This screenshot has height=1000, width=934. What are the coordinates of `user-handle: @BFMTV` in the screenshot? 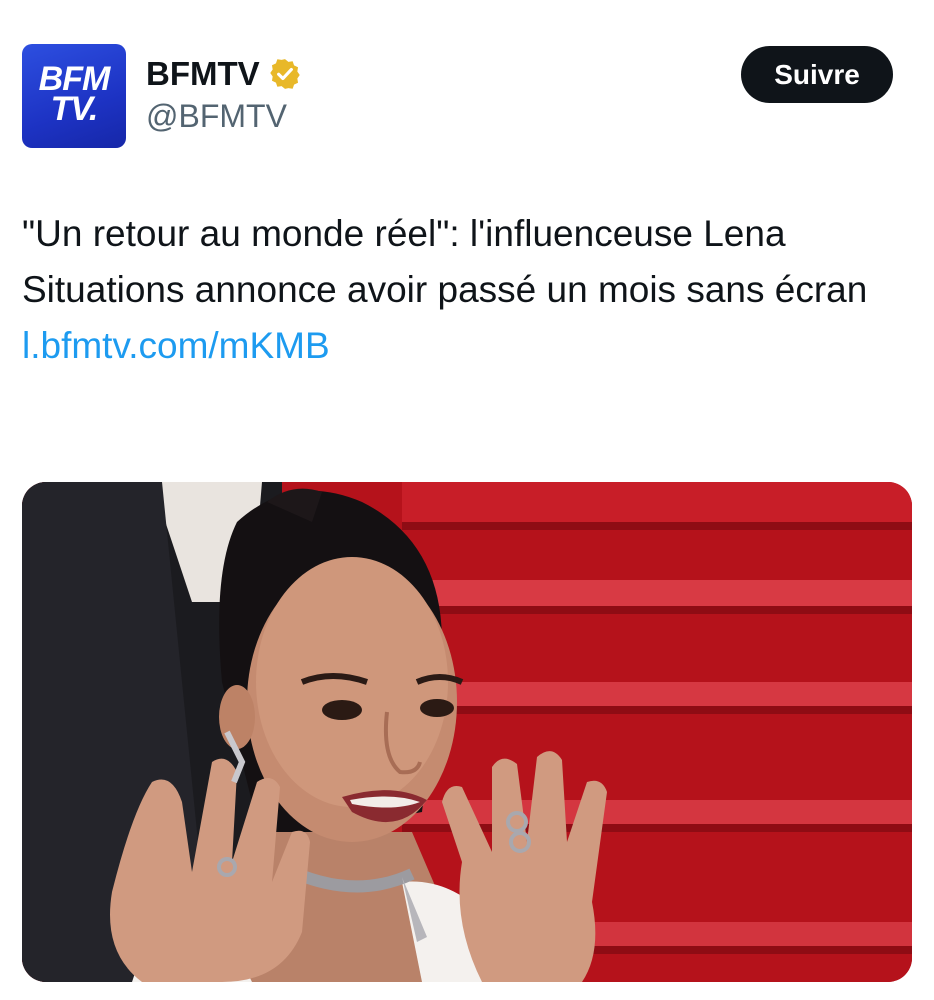 It's located at (216, 116).